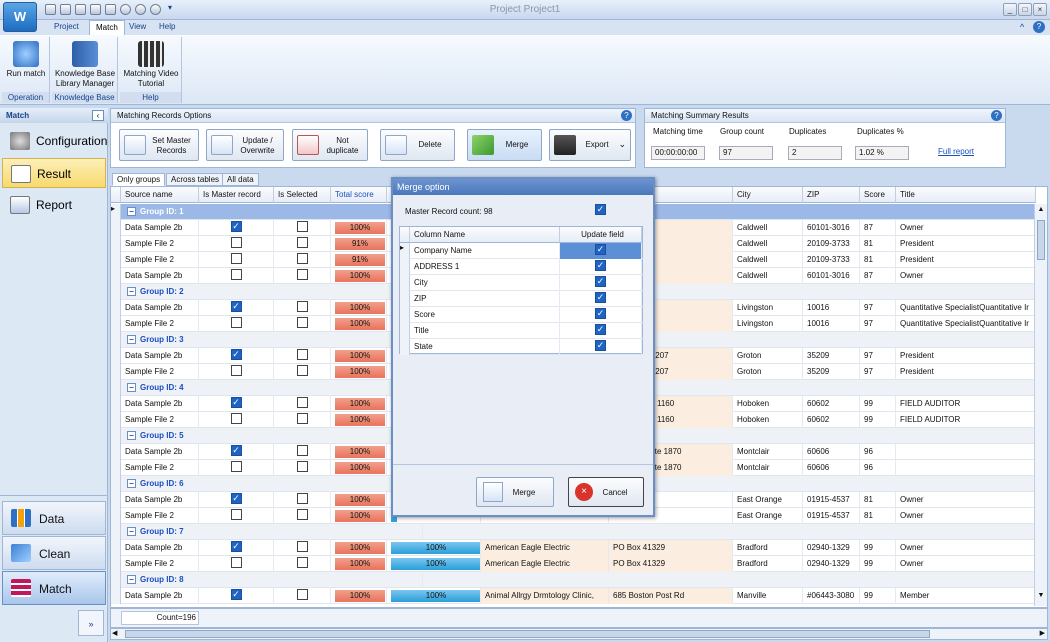 This screenshot has height=642, width=1050. Describe the element at coordinates (515, 492) in the screenshot. I see `dialog-merge-button: Merge` at that location.